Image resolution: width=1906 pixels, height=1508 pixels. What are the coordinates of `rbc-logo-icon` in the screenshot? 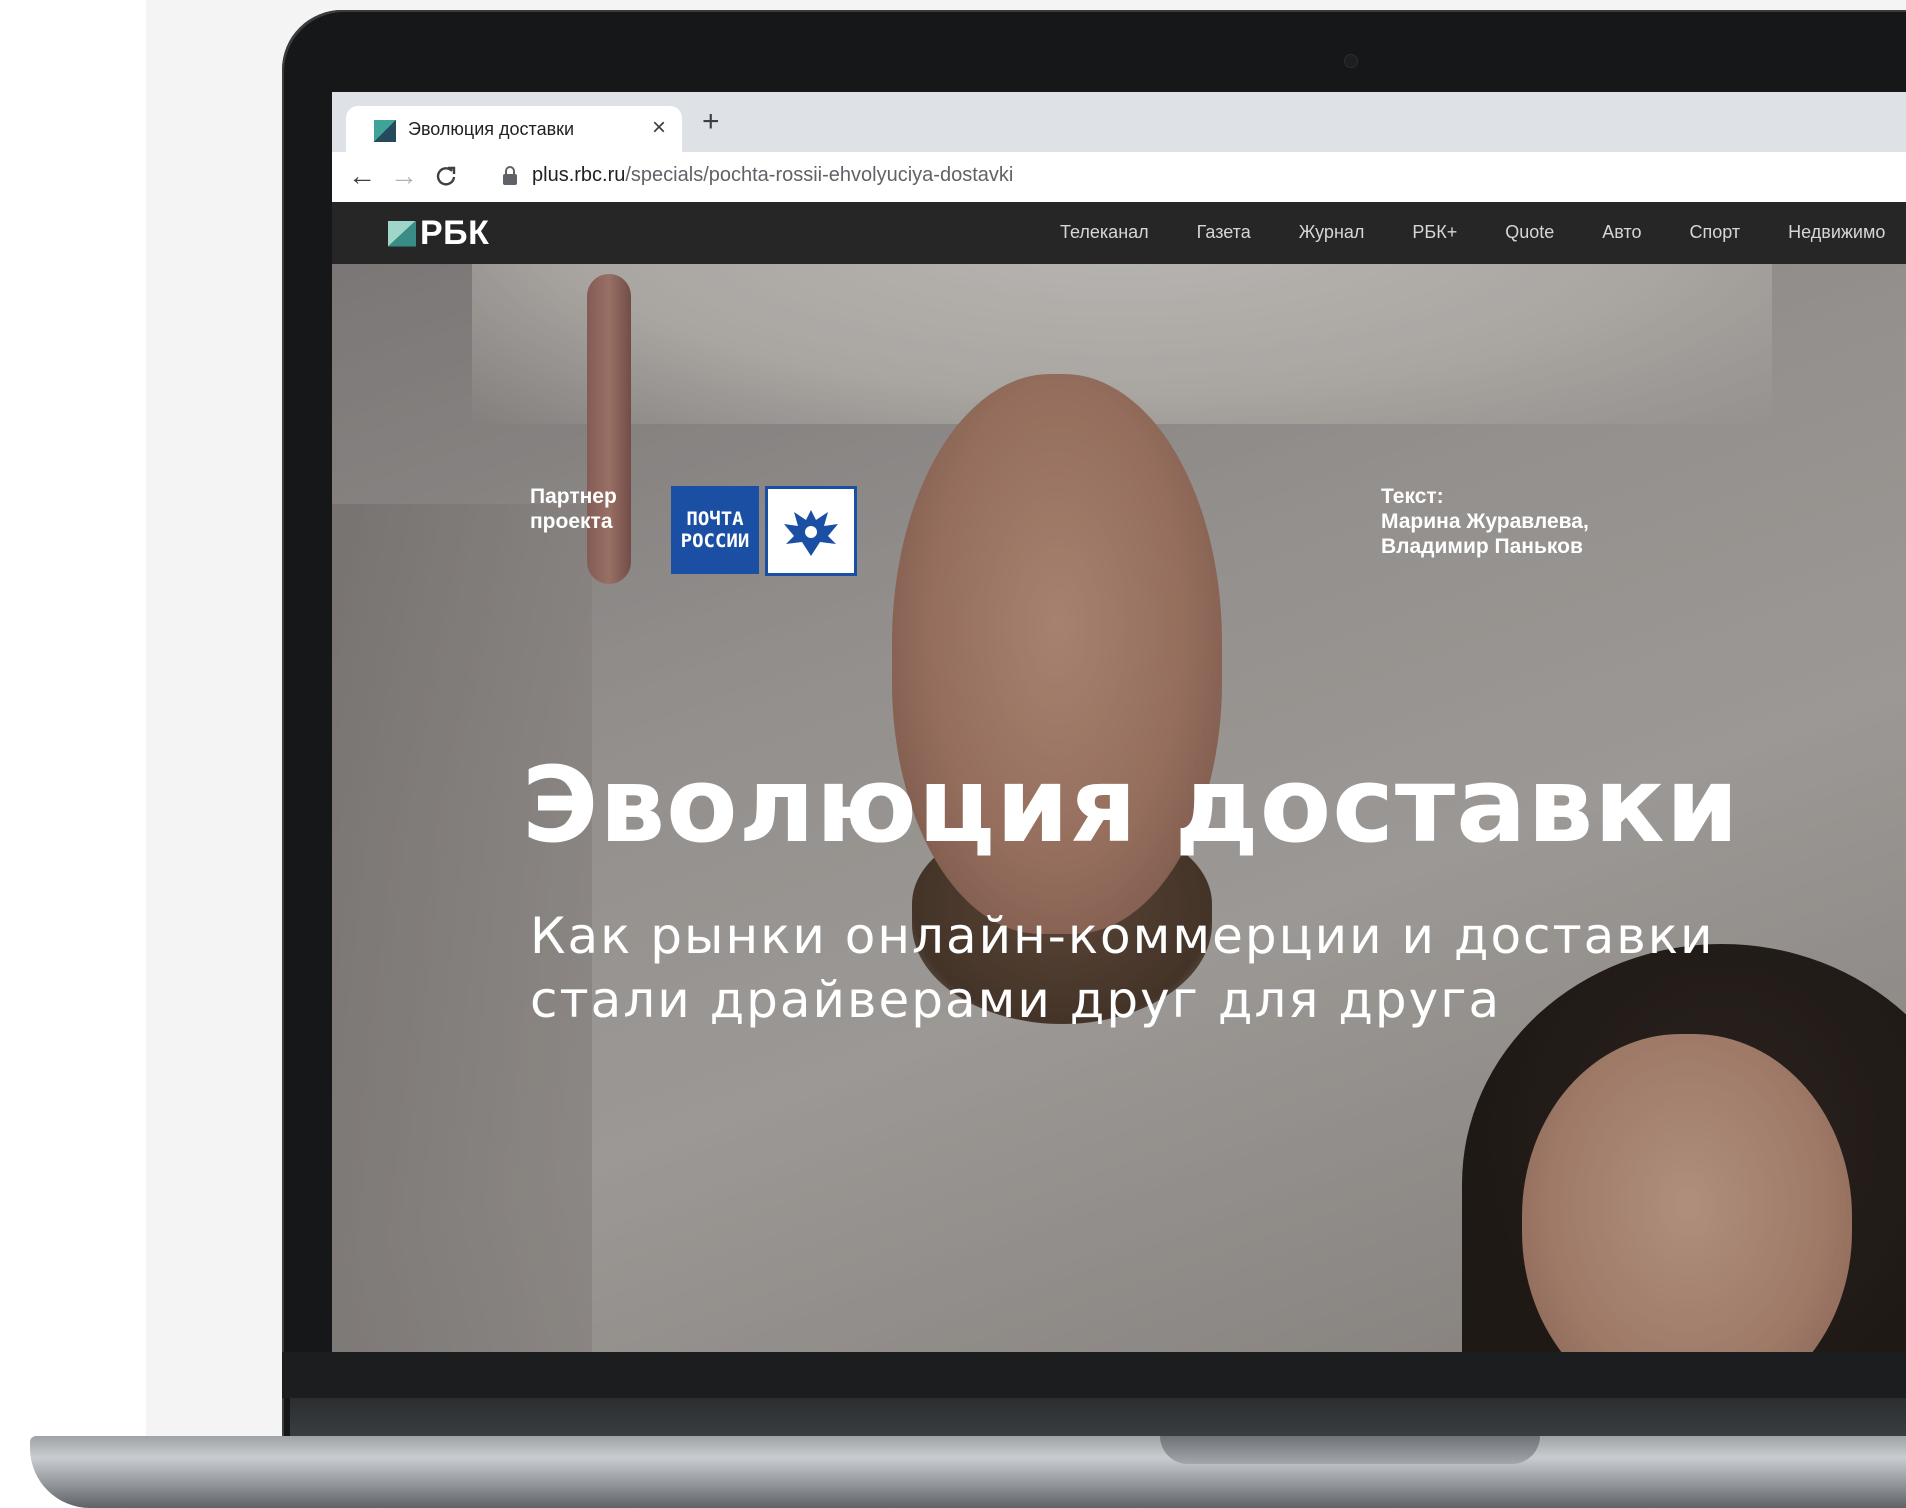 It's located at (402, 233).